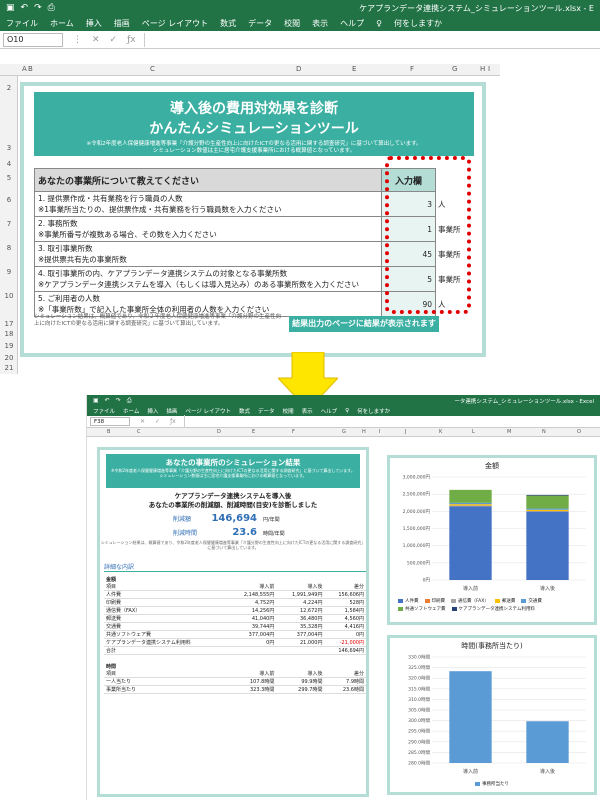  Describe the element at coordinates (470, 503) in the screenshot. I see `bar-segment` at that location.